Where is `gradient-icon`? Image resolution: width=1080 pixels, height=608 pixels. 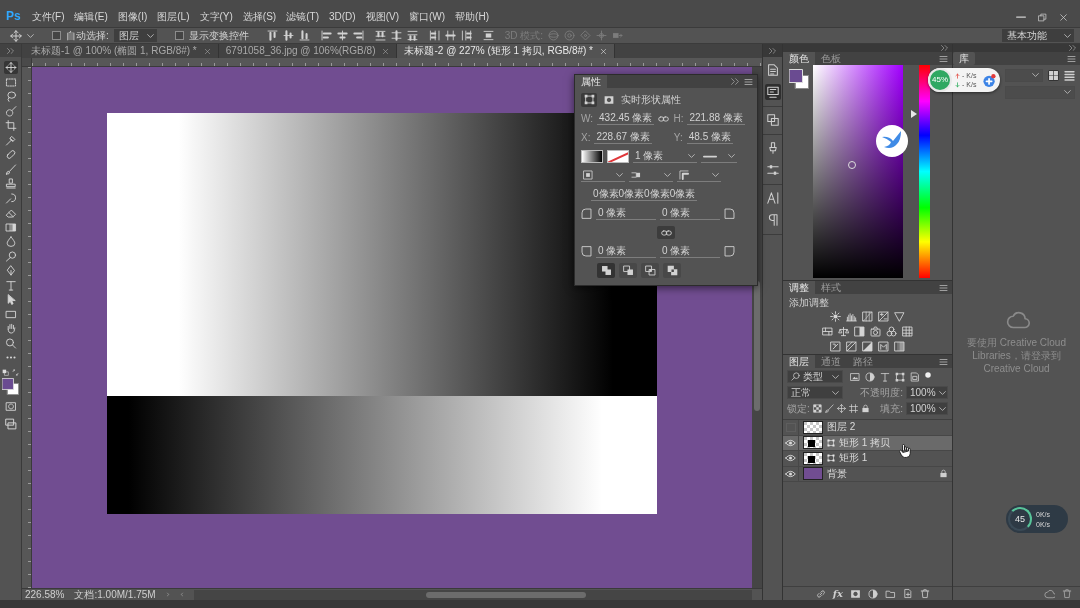 gradient-icon is located at coordinates (10, 227).